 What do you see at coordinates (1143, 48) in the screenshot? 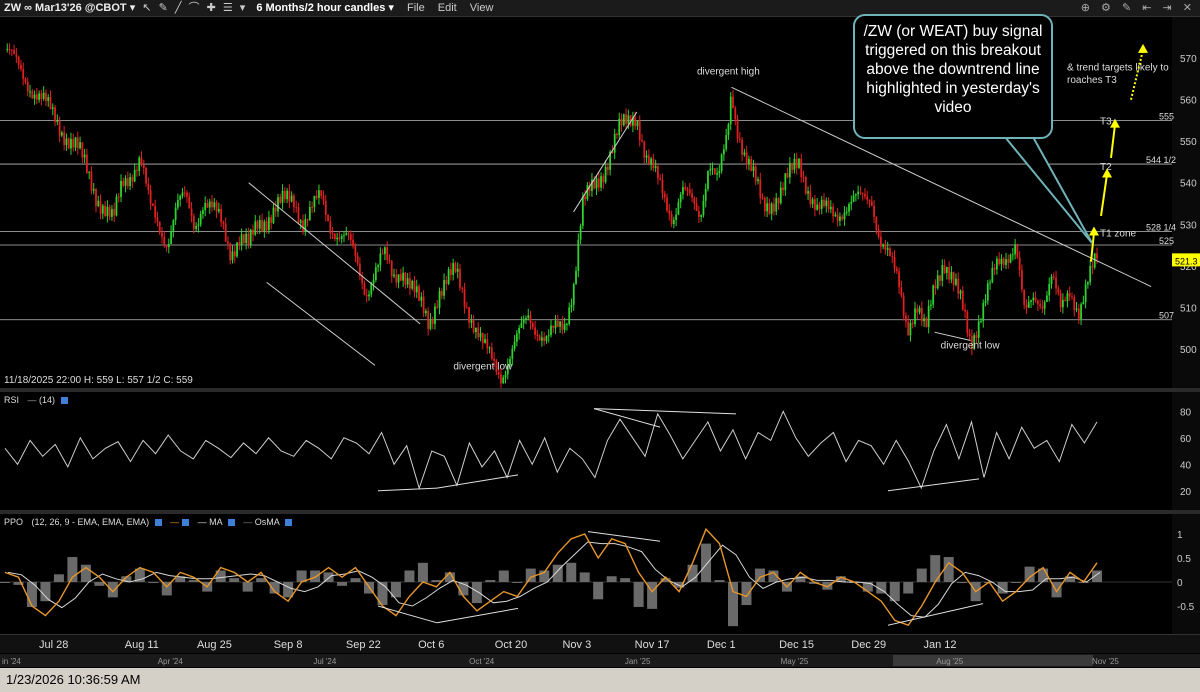
I see `target-arrowhead` at bounding box center [1143, 48].